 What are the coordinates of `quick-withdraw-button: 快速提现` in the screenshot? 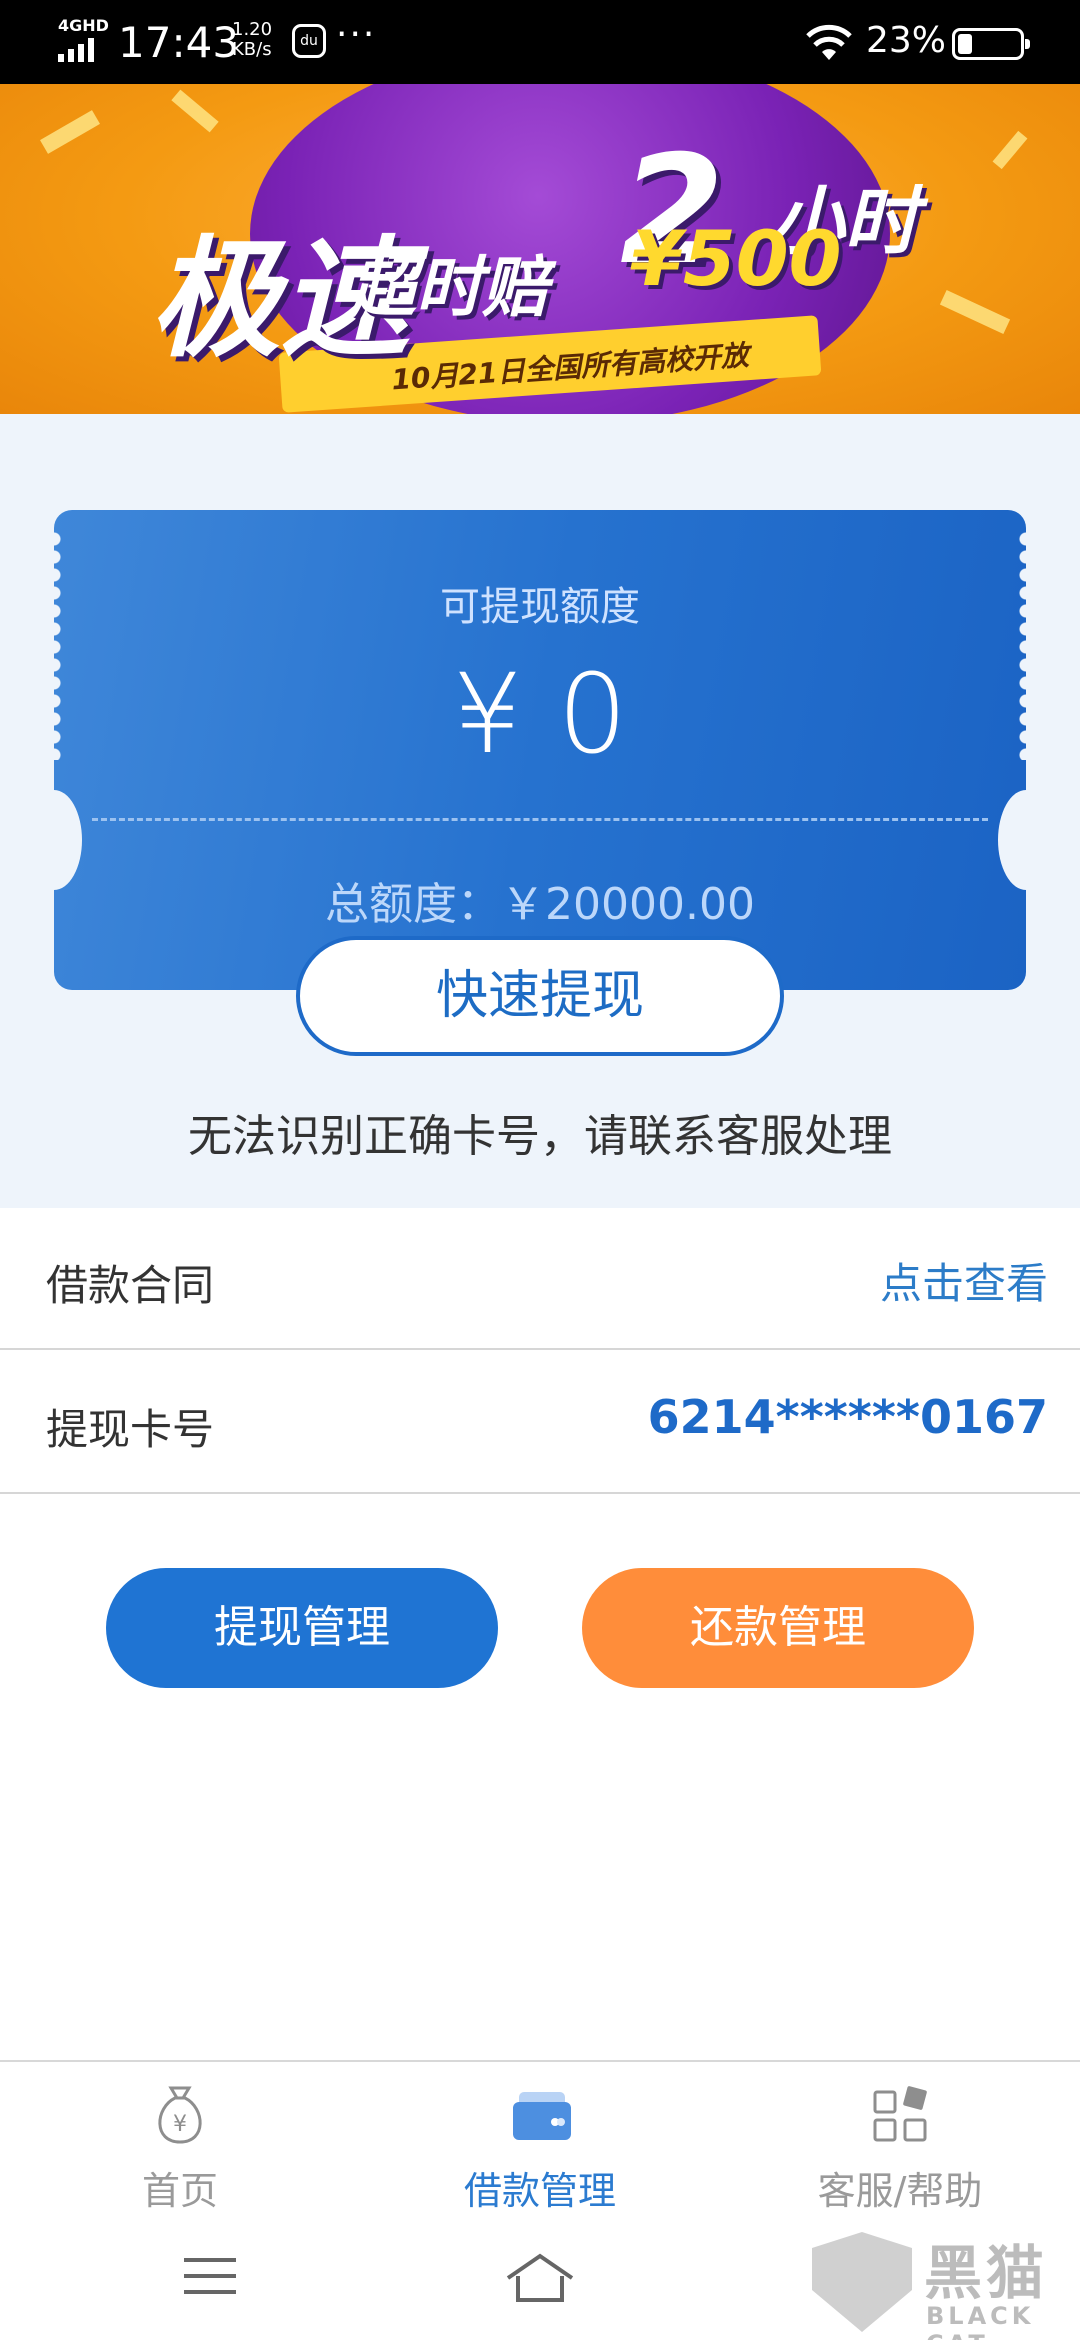 It's located at (540, 996).